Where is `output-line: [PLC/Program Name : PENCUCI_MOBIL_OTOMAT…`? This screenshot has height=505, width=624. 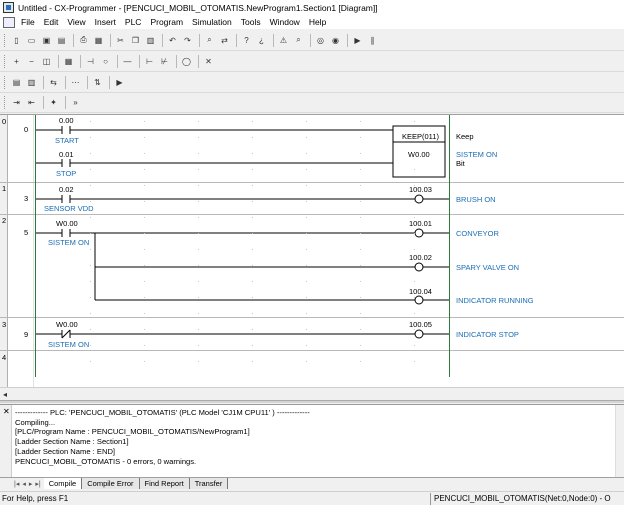 output-line: [PLC/Program Name : PENCUCI_MOBIL_OTOMAT… is located at coordinates (132, 432).